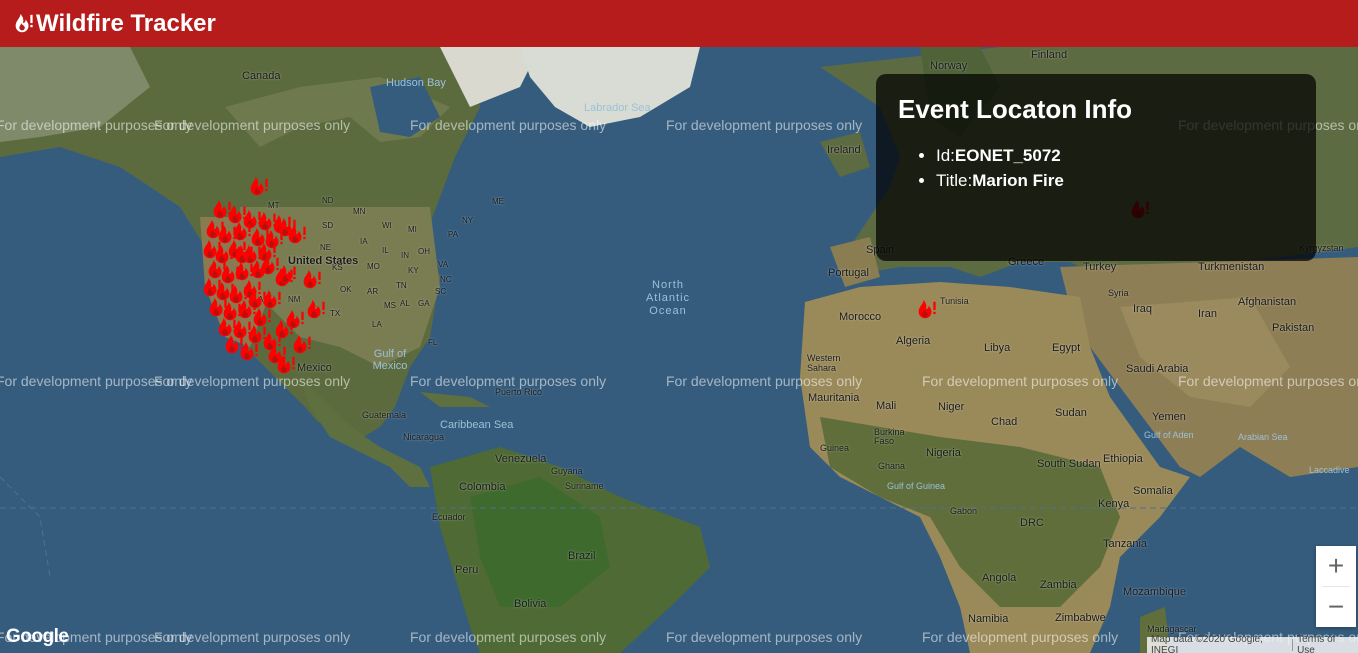  What do you see at coordinates (405, 303) in the screenshot?
I see `label-state-al: AL` at bounding box center [405, 303].